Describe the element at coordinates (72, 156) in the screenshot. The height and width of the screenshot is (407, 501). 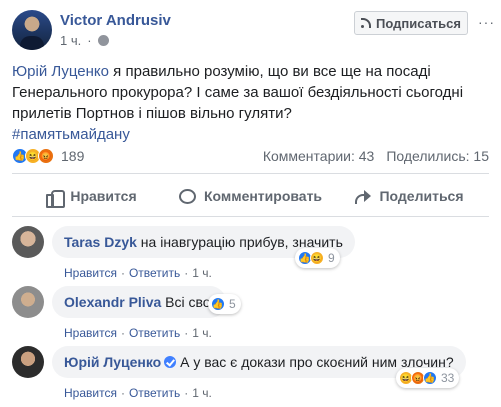
I see `reactions-count: 189` at that location.